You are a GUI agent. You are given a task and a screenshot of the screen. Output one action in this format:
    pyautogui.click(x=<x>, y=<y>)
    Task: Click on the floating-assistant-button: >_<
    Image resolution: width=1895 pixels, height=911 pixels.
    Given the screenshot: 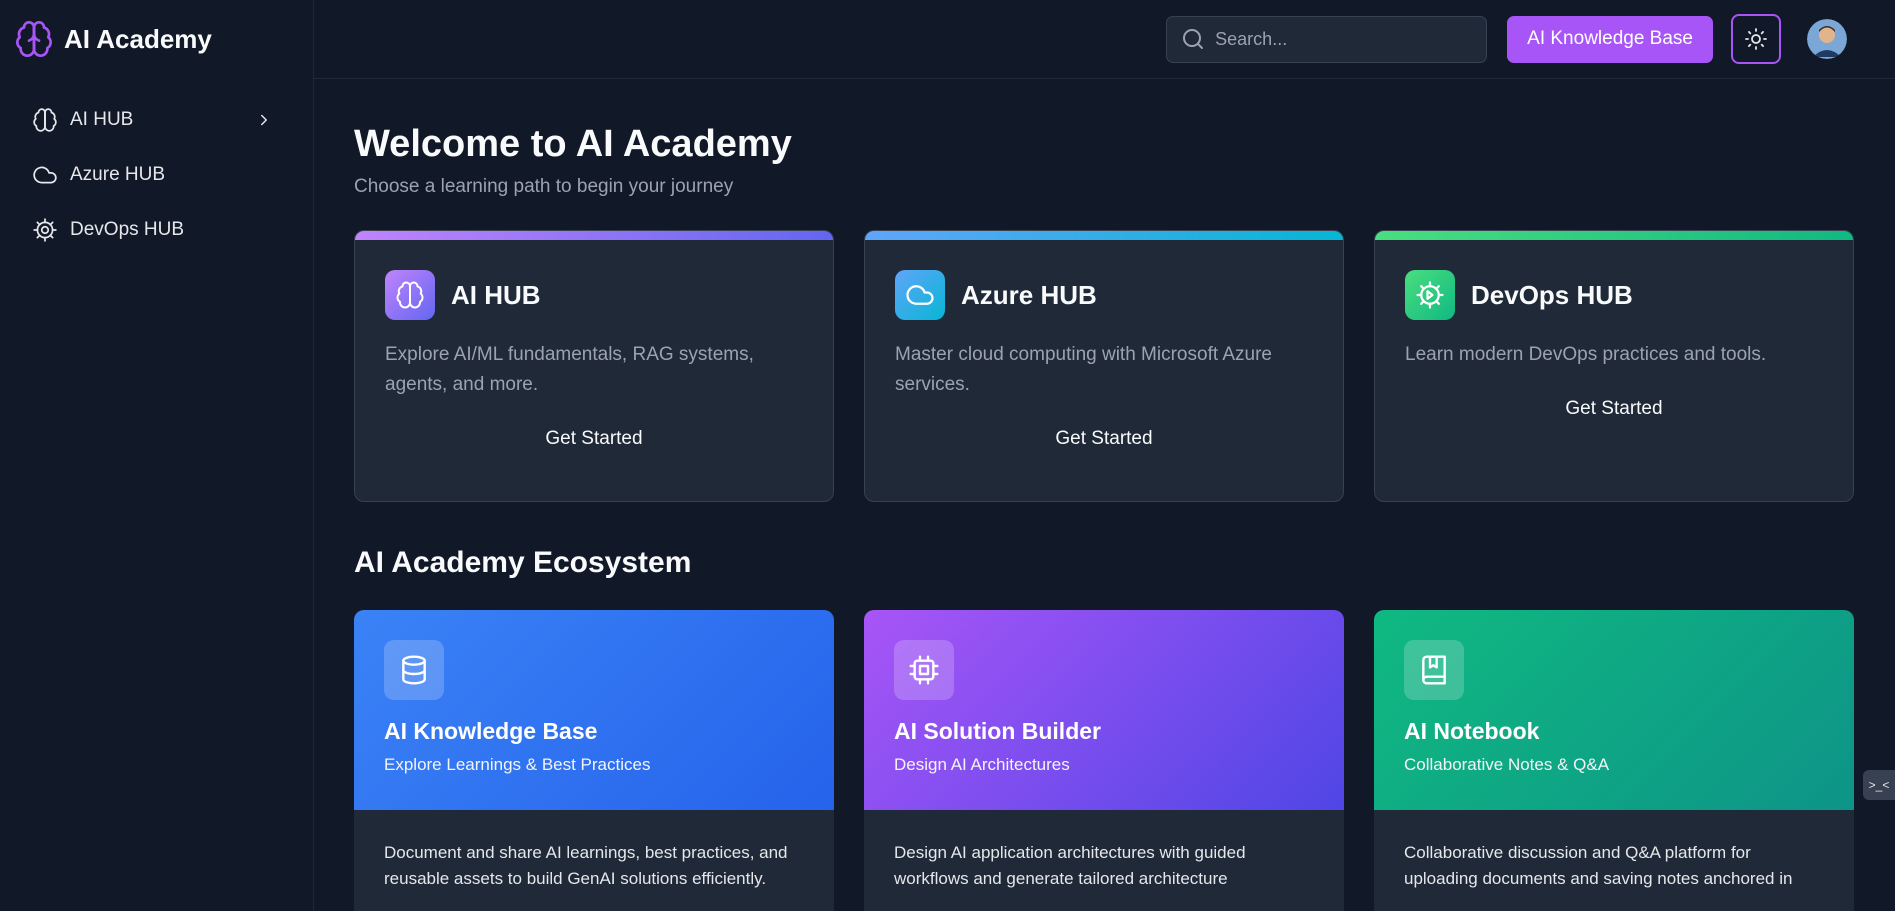 What is the action you would take?
    pyautogui.click(x=1879, y=785)
    